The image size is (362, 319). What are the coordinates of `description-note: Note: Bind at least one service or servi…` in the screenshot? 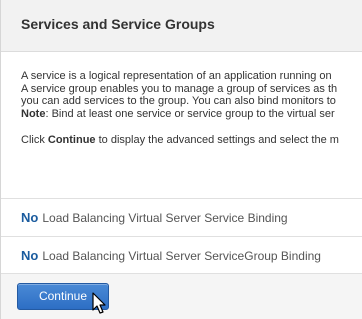 It's located at (180, 114).